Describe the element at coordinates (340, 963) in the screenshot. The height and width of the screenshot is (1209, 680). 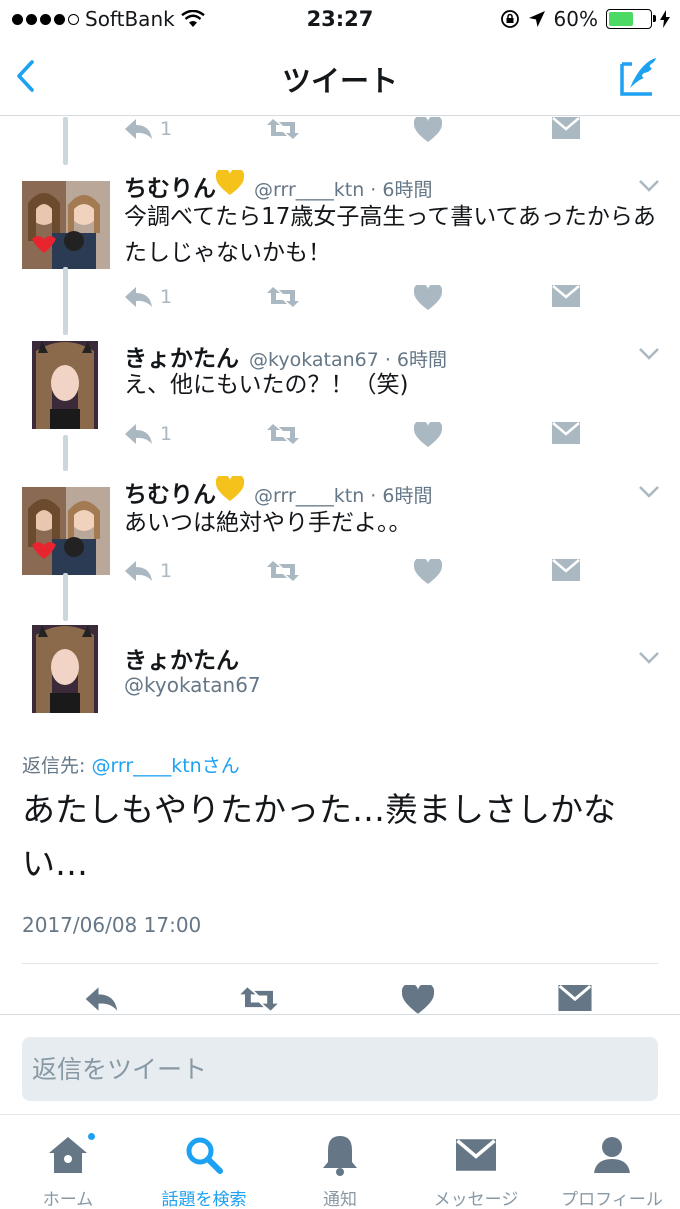
I see `divider` at that location.